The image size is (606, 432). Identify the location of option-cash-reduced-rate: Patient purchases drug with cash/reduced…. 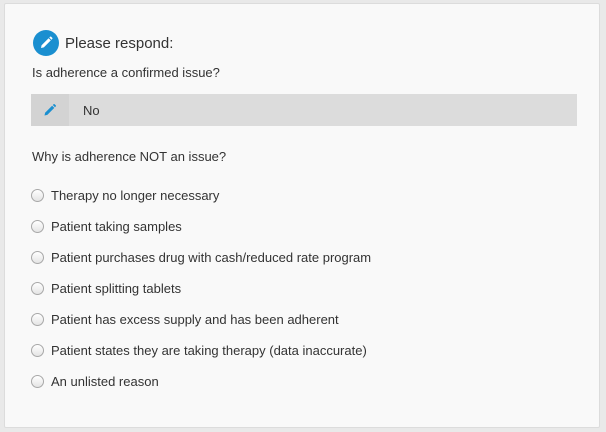
(201, 257).